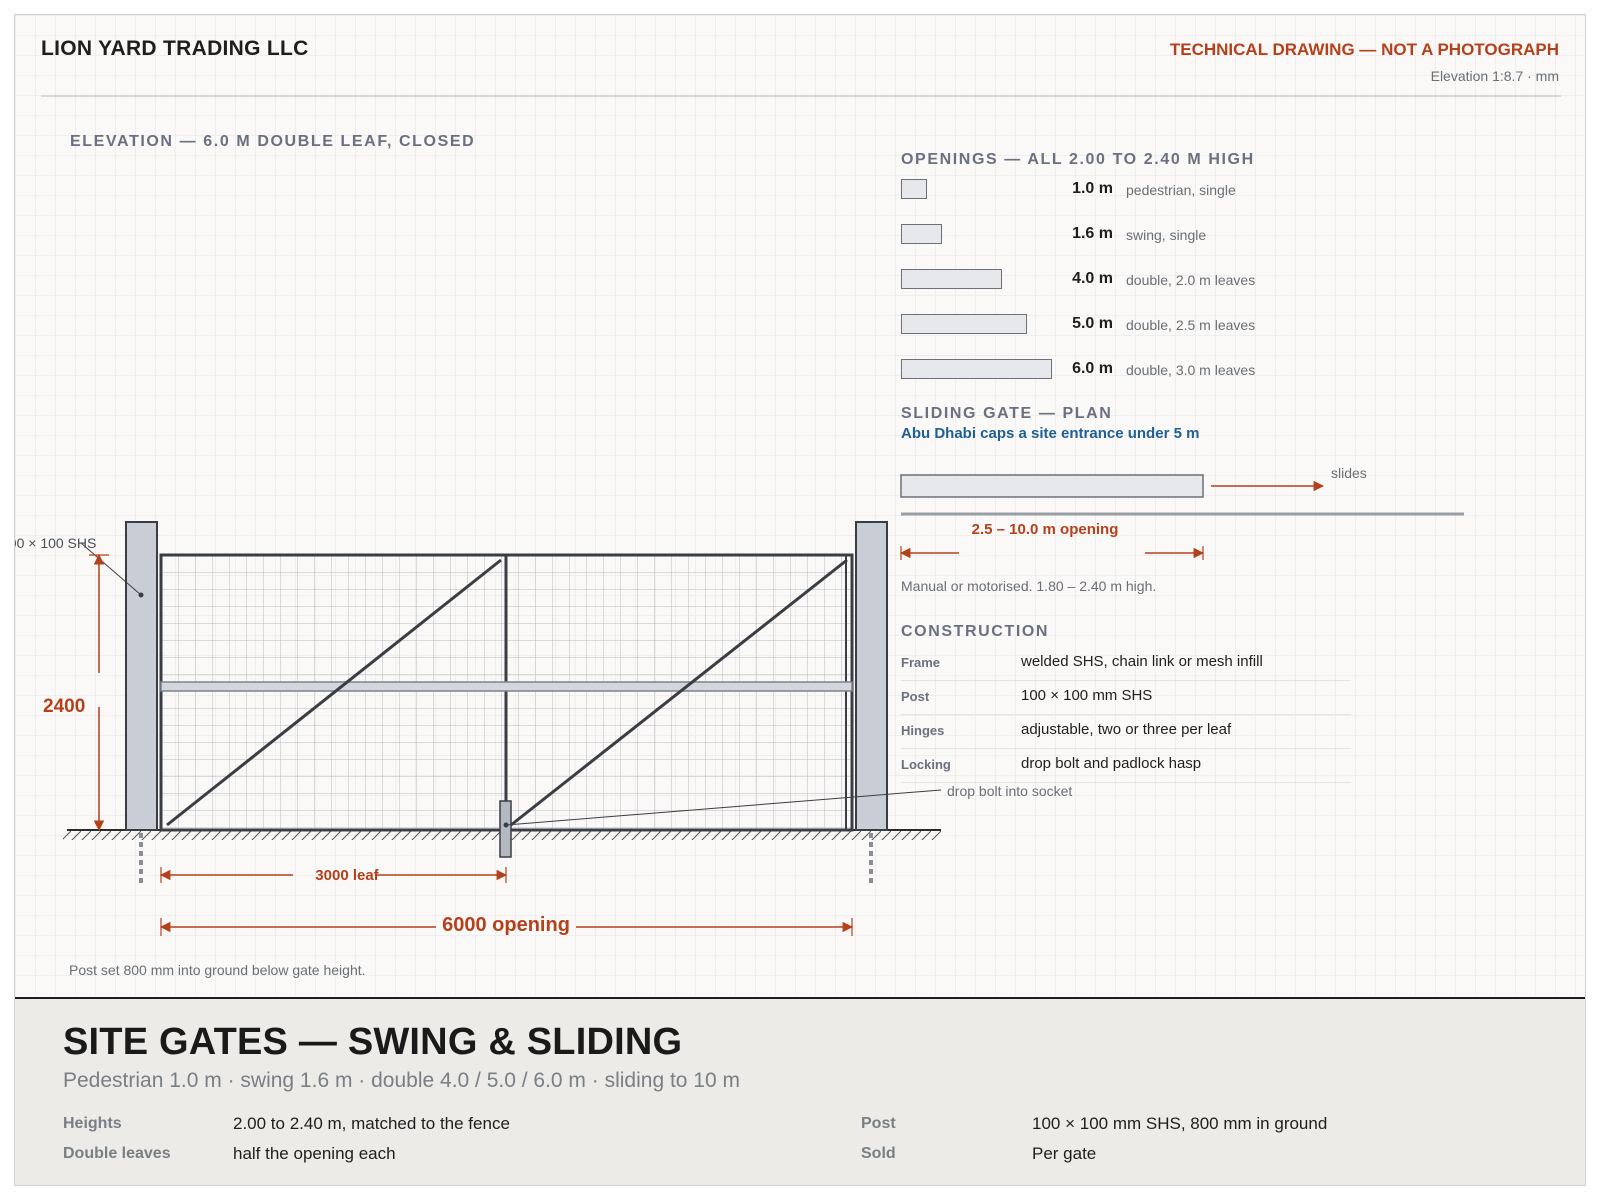 This screenshot has height=1200, width=1600. Describe the element at coordinates (926, 764) in the screenshot. I see `construction-key: Locking` at that location.